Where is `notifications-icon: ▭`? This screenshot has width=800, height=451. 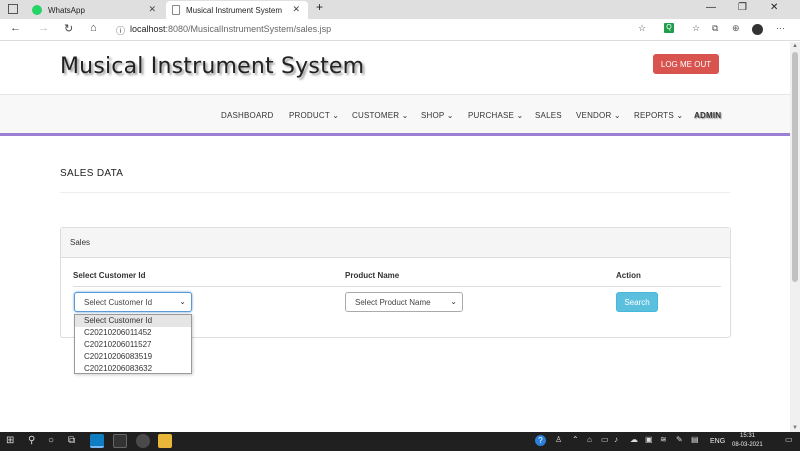
notifications-icon: ▭ is located at coordinates (789, 439).